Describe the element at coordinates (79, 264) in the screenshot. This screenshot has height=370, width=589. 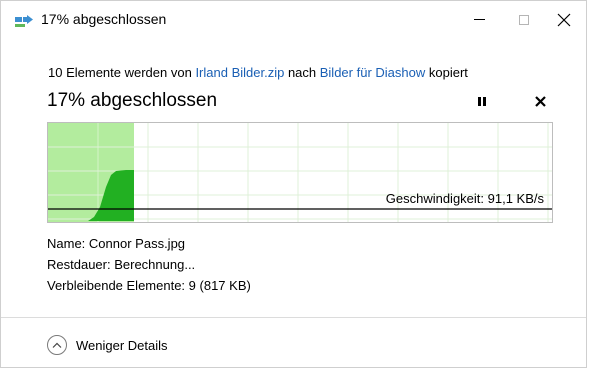
I see `remaining-time-label: Restdauer:` at that location.